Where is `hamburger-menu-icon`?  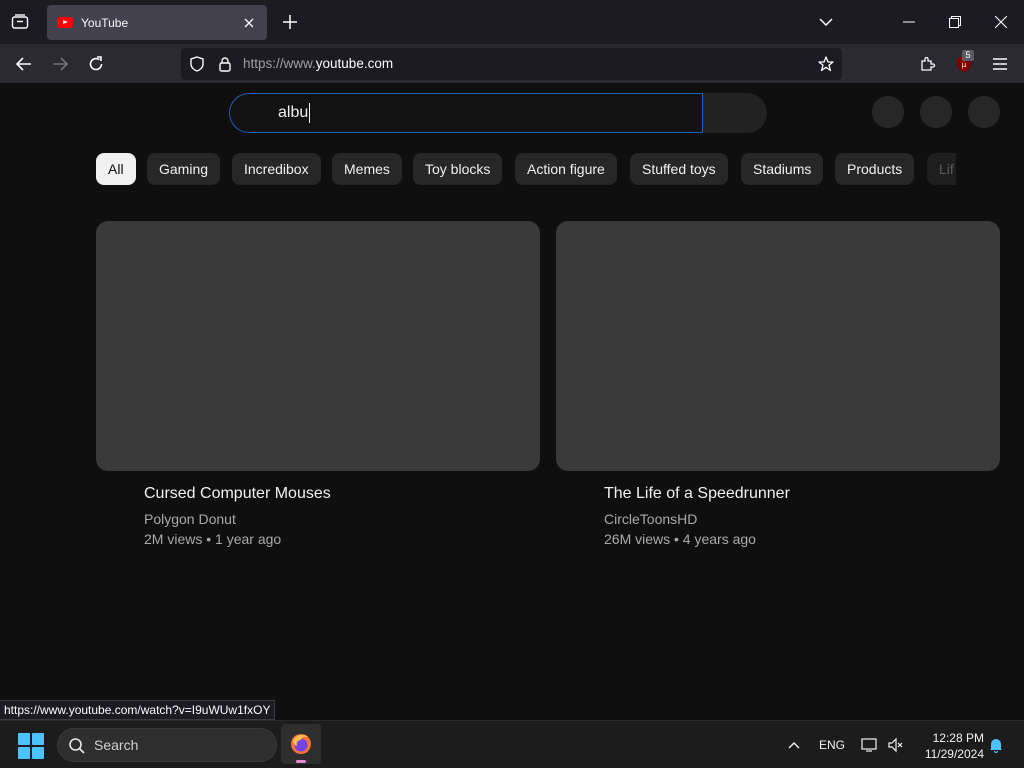
hamburger-menu-icon is located at coordinates (1000, 64).